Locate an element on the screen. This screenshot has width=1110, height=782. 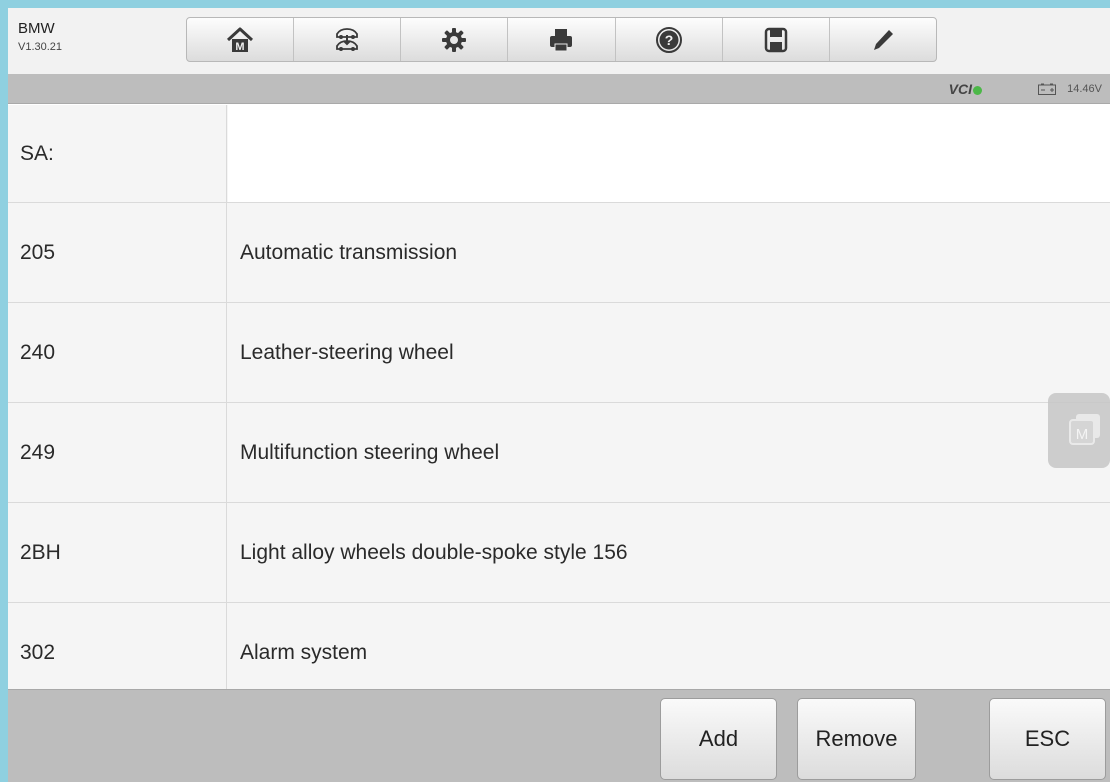
floating-shortcut-button: M is located at coordinates (1079, 430).